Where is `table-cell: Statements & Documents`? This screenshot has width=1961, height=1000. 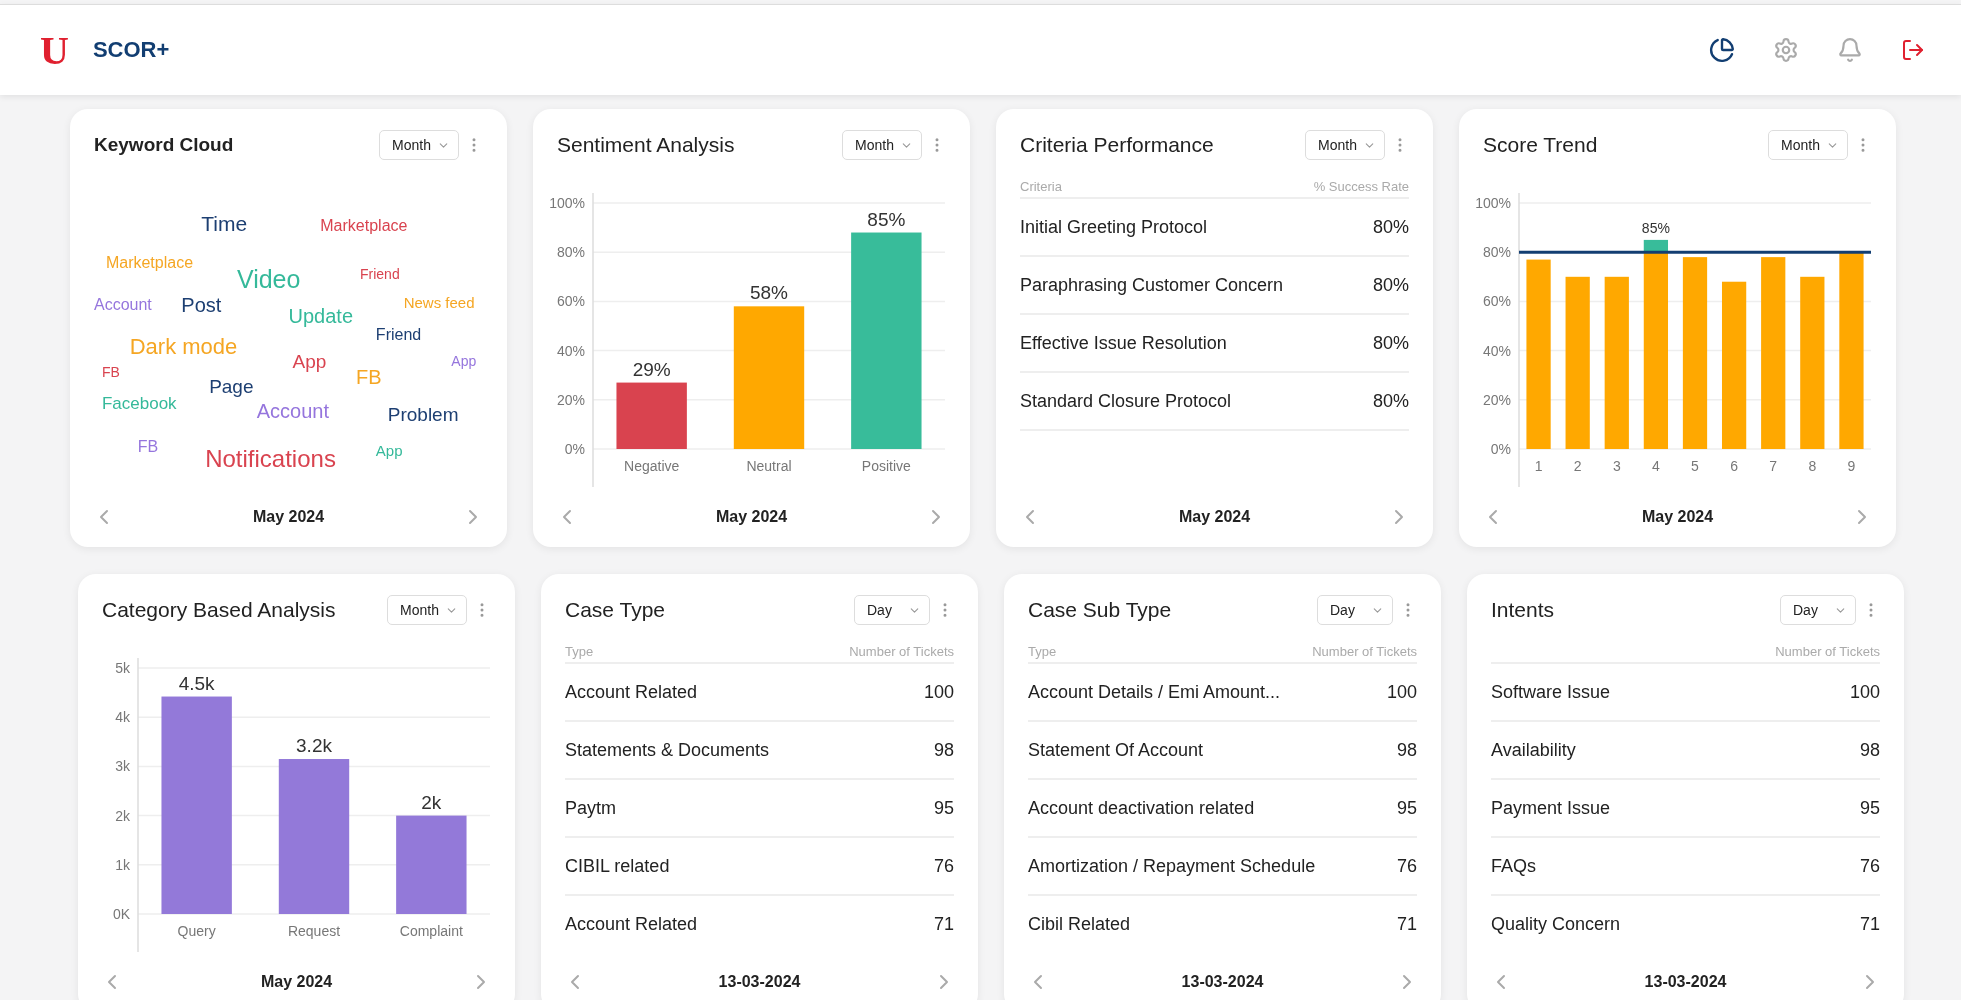
table-cell: Statements & Documents is located at coordinates (667, 750).